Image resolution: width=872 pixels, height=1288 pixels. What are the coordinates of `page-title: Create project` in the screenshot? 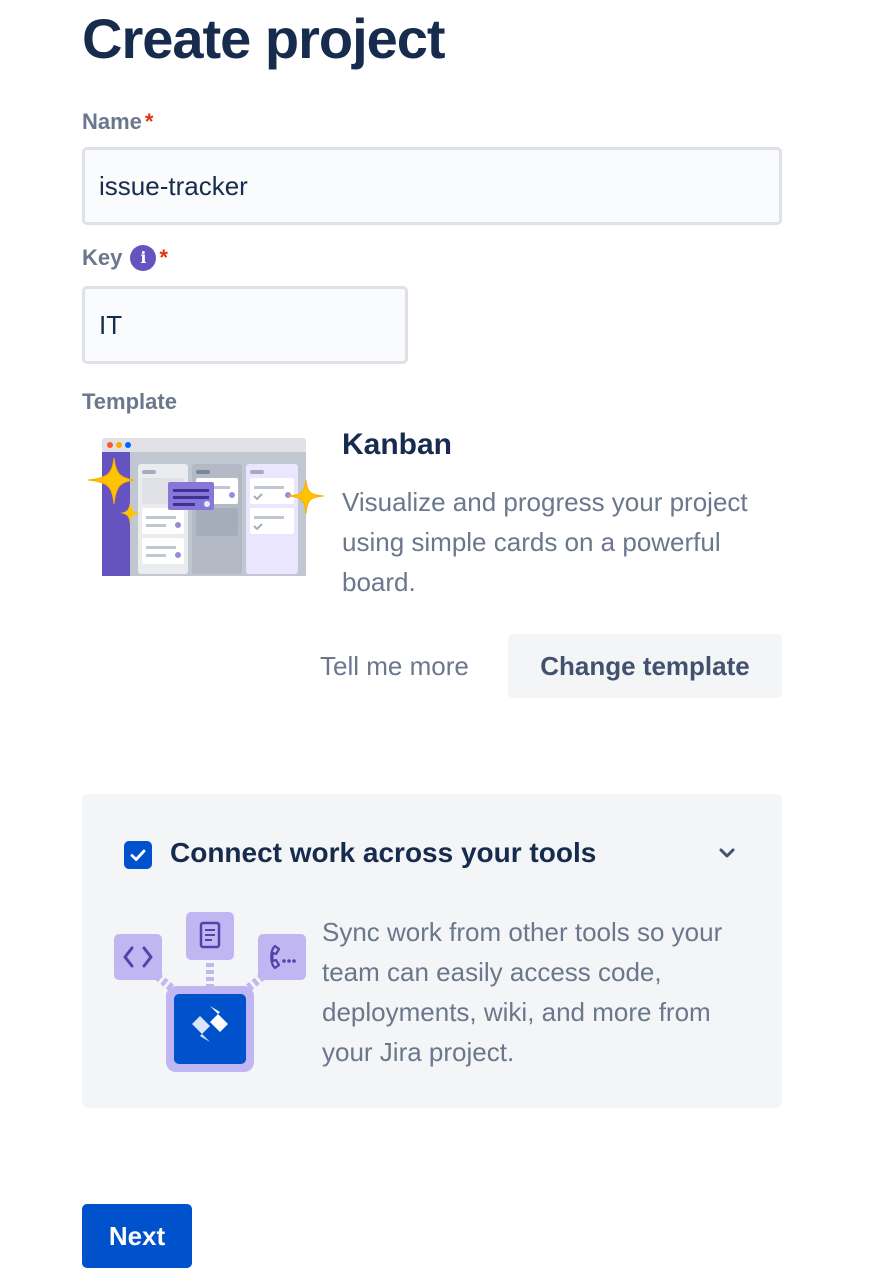 It's located at (264, 38).